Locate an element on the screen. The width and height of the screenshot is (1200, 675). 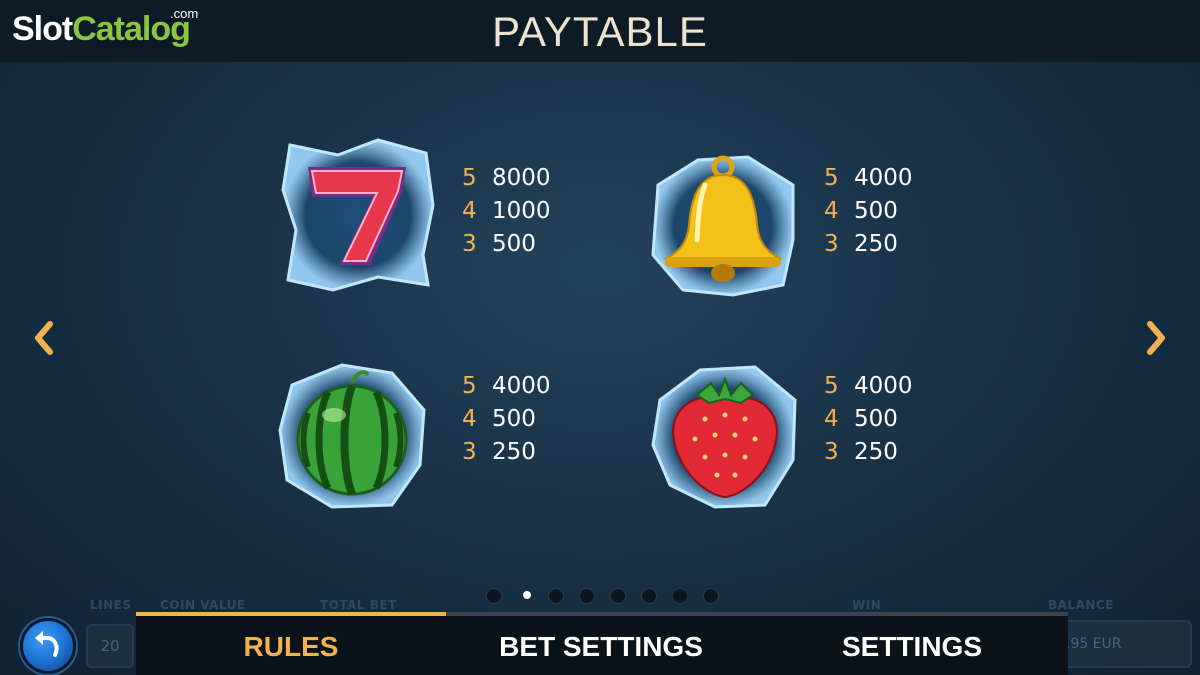
strawberry-icon is located at coordinates (724, 437).